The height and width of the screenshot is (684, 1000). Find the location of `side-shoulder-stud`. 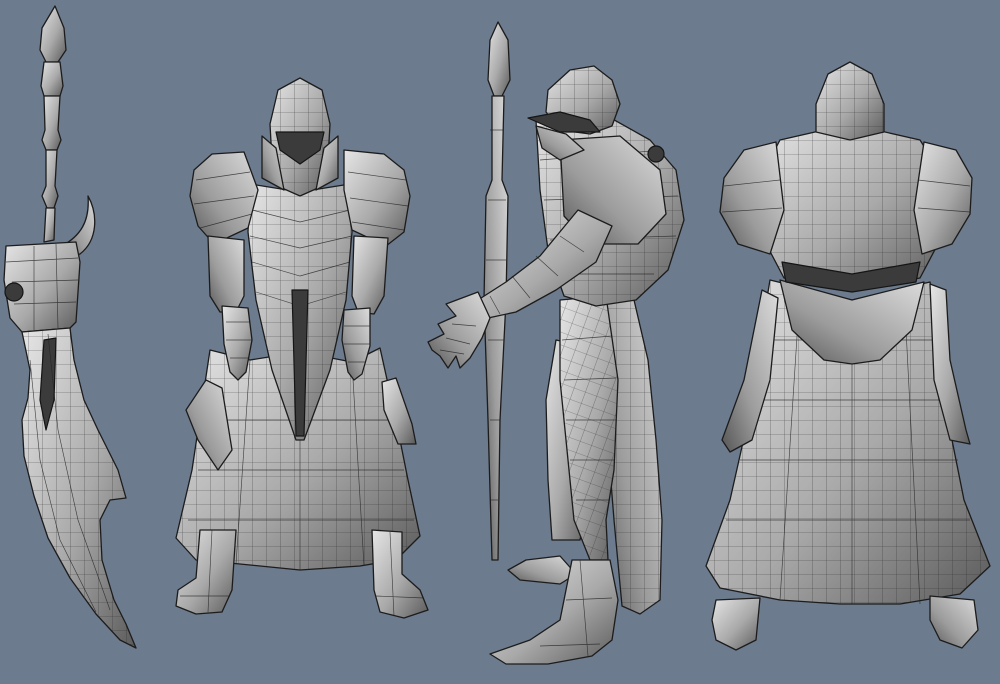

side-shoulder-stud is located at coordinates (656, 154).